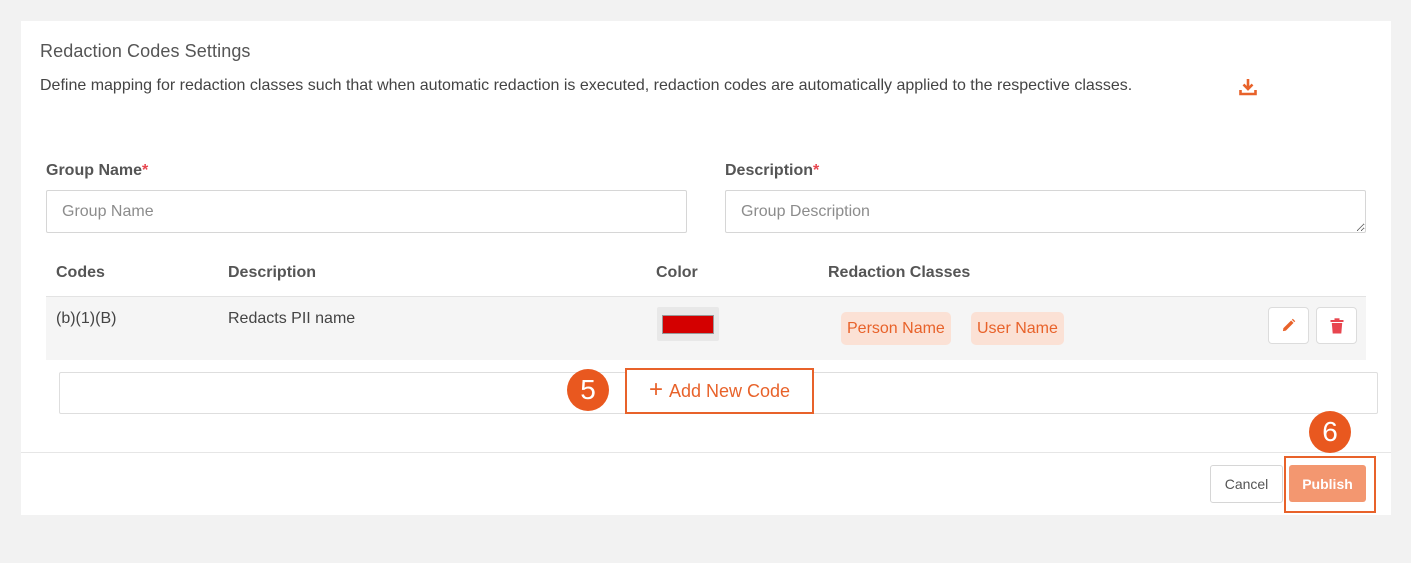  I want to click on column-header-codes: Codes, so click(80, 272).